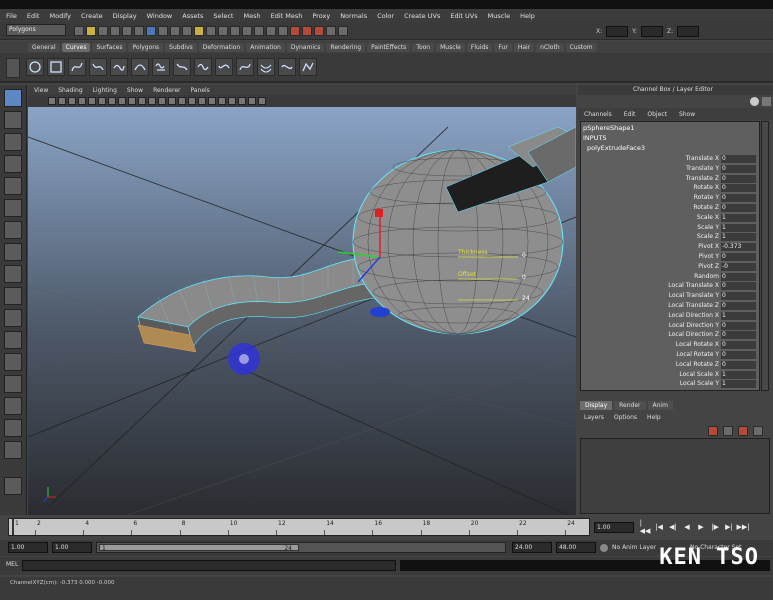 The image size is (773, 600). I want to click on input-field-icon, so click(343, 31).